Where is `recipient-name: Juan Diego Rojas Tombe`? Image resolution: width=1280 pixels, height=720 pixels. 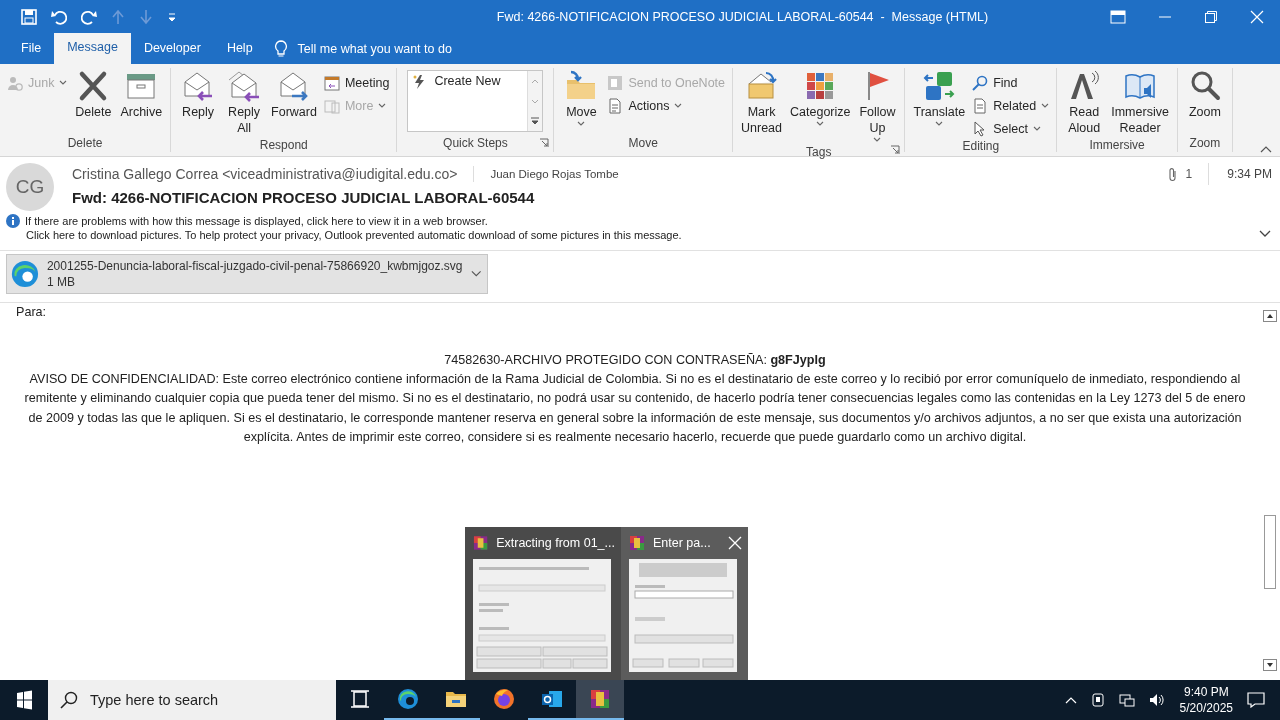
recipient-name: Juan Diego Rojas Tombe is located at coordinates (554, 174).